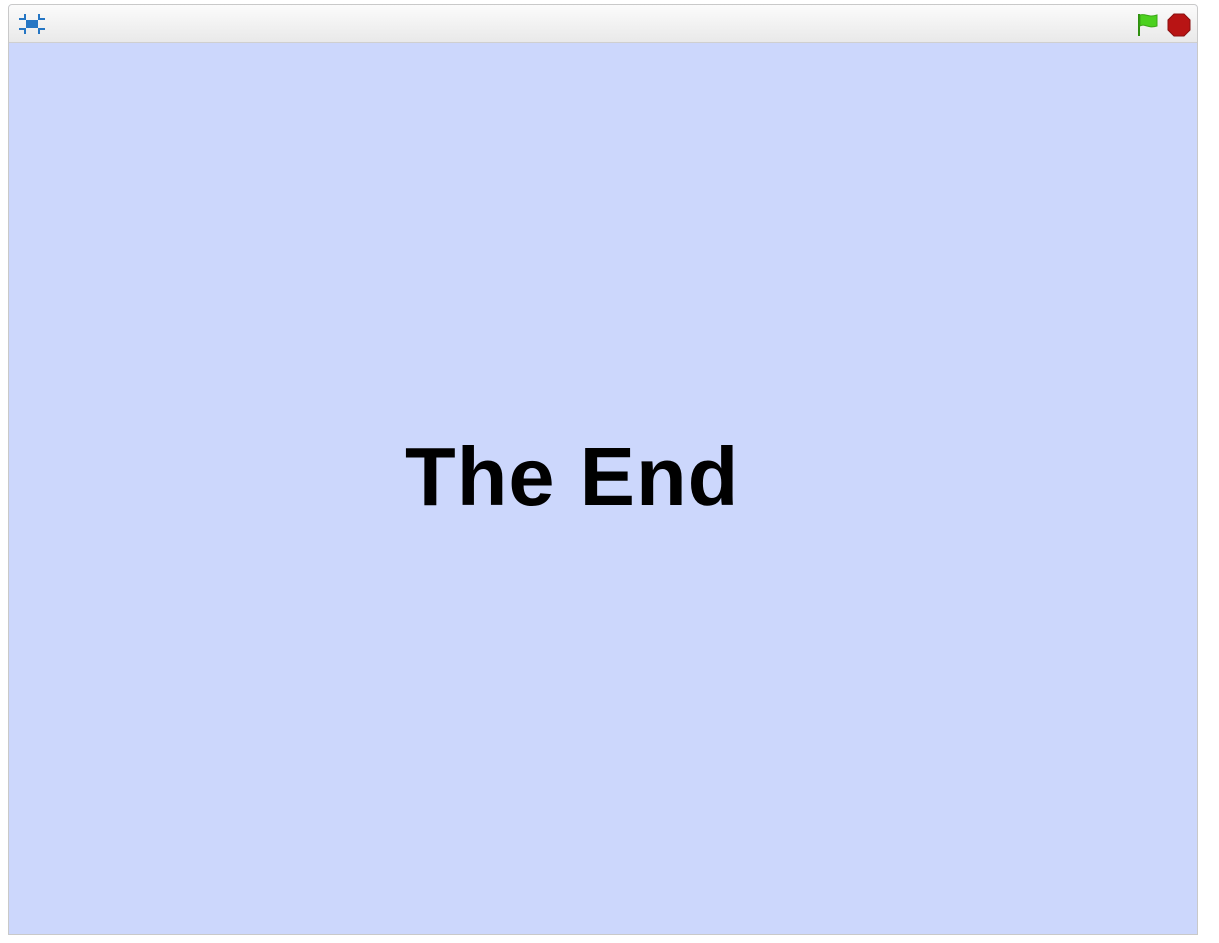 This screenshot has width=1219, height=943. I want to click on green-flag-button, so click(1148, 25).